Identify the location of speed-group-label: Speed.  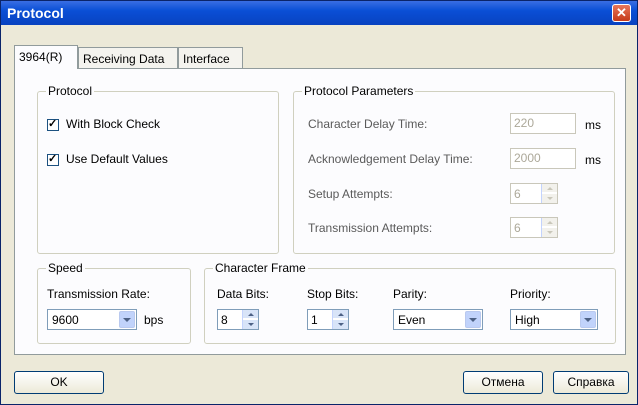
(65, 268).